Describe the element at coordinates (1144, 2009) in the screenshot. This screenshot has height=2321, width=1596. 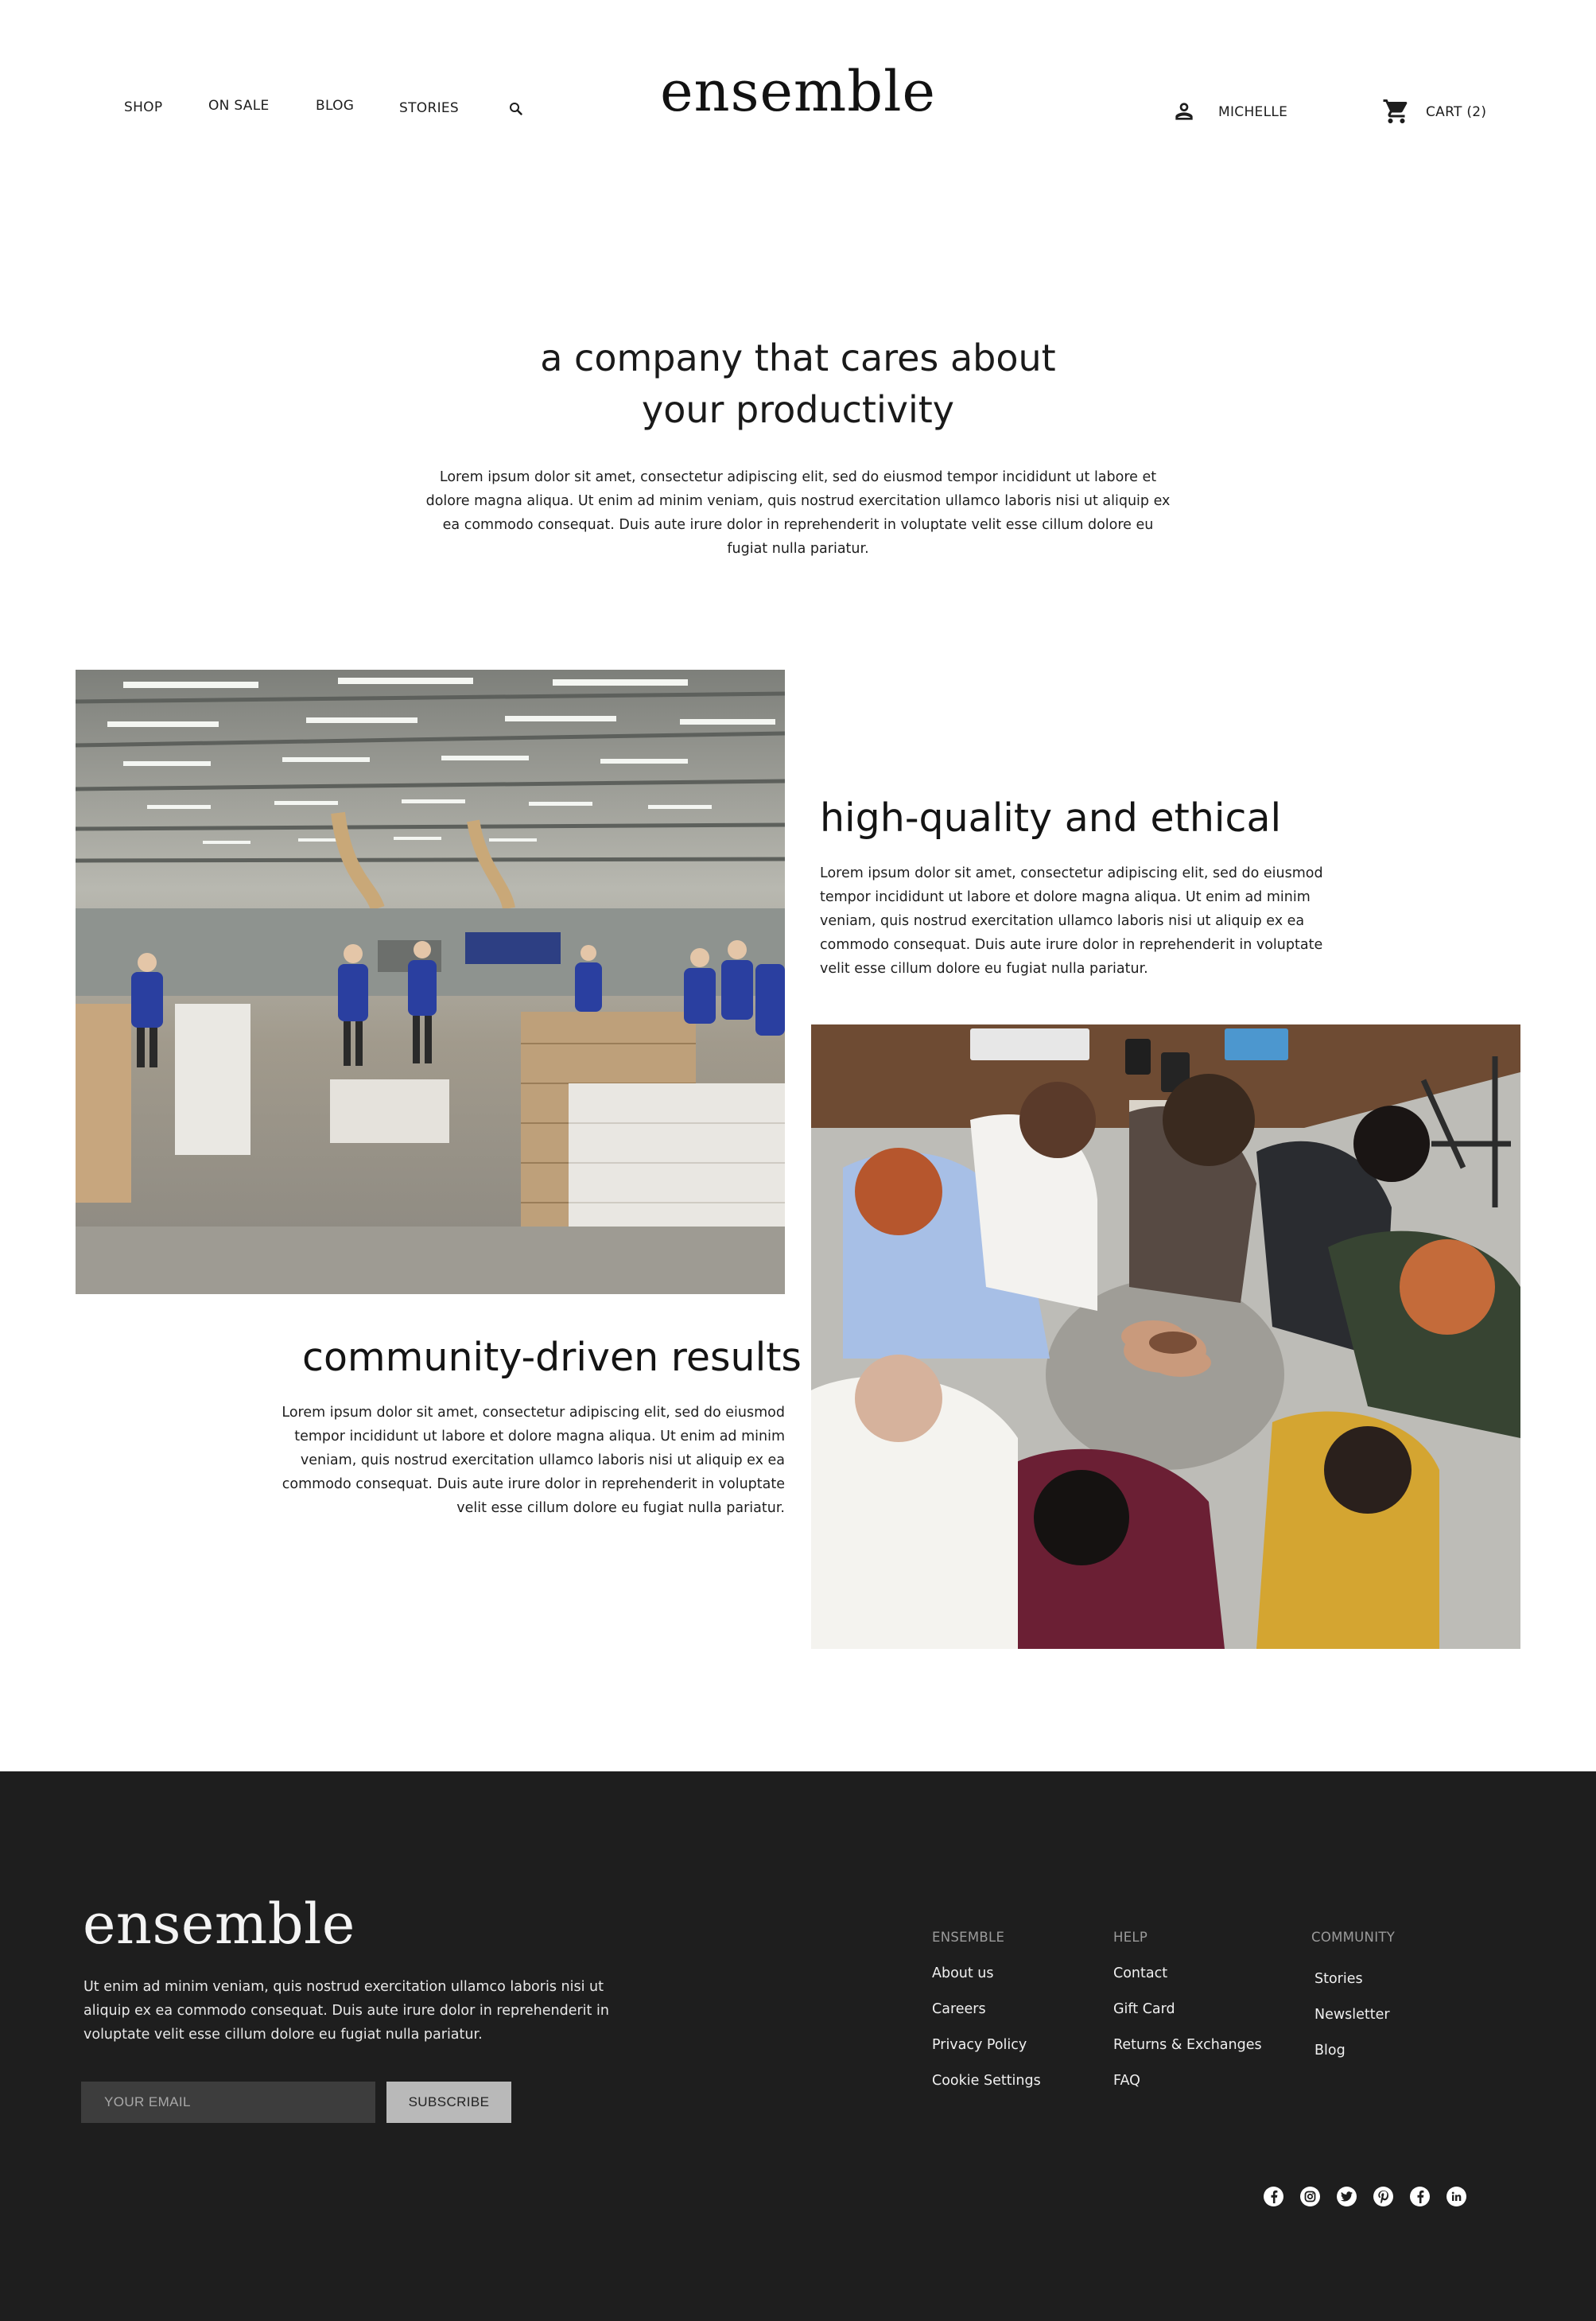
I see `footer-link-gift-card: Gift Card` at that location.